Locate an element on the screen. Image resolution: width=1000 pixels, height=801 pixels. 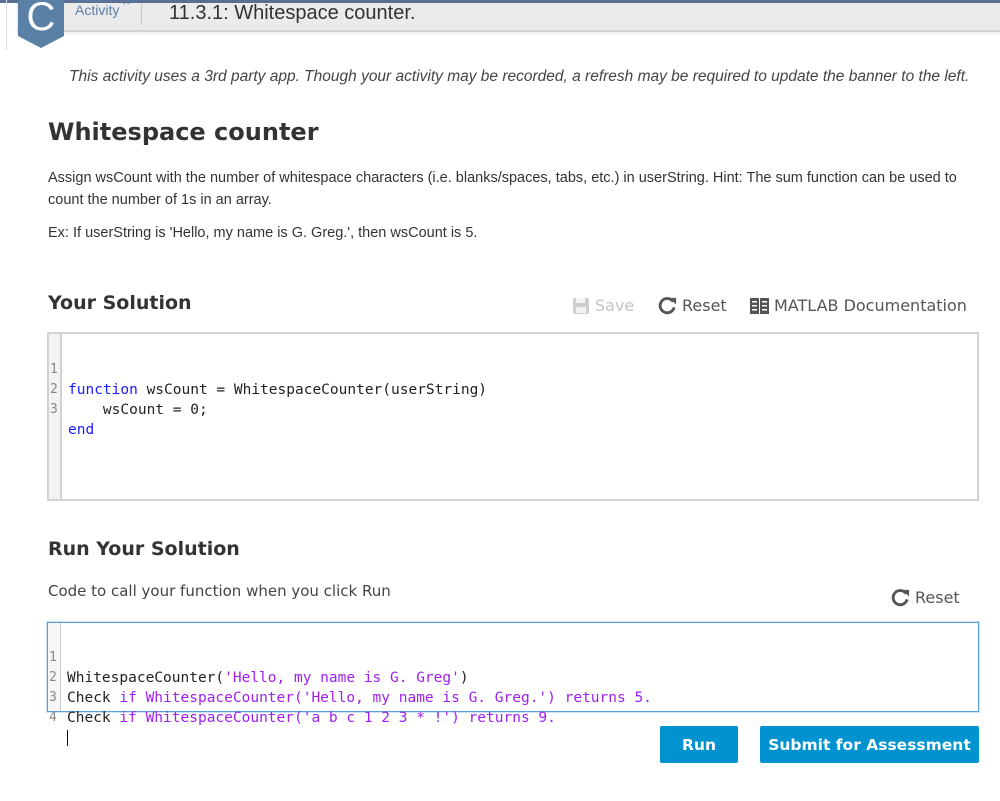
solution-reset-button: Reset is located at coordinates (692, 305).